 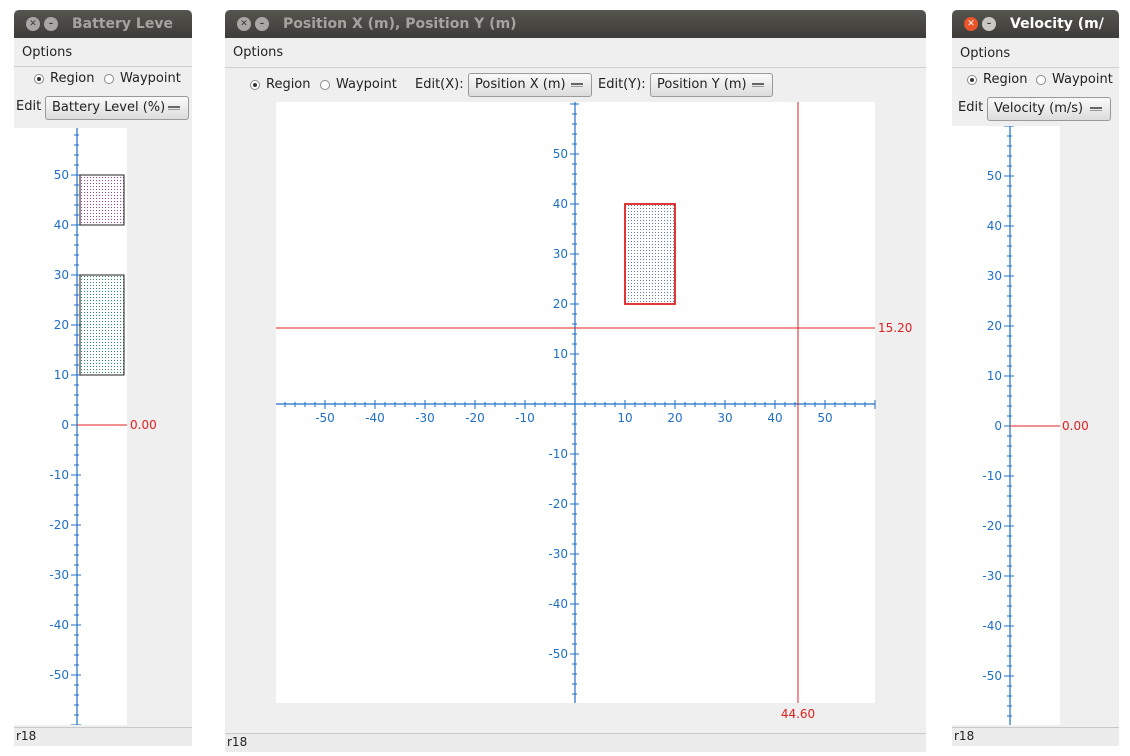 What do you see at coordinates (560, 154) in the screenshot?
I see `y-tick-label: 50` at bounding box center [560, 154].